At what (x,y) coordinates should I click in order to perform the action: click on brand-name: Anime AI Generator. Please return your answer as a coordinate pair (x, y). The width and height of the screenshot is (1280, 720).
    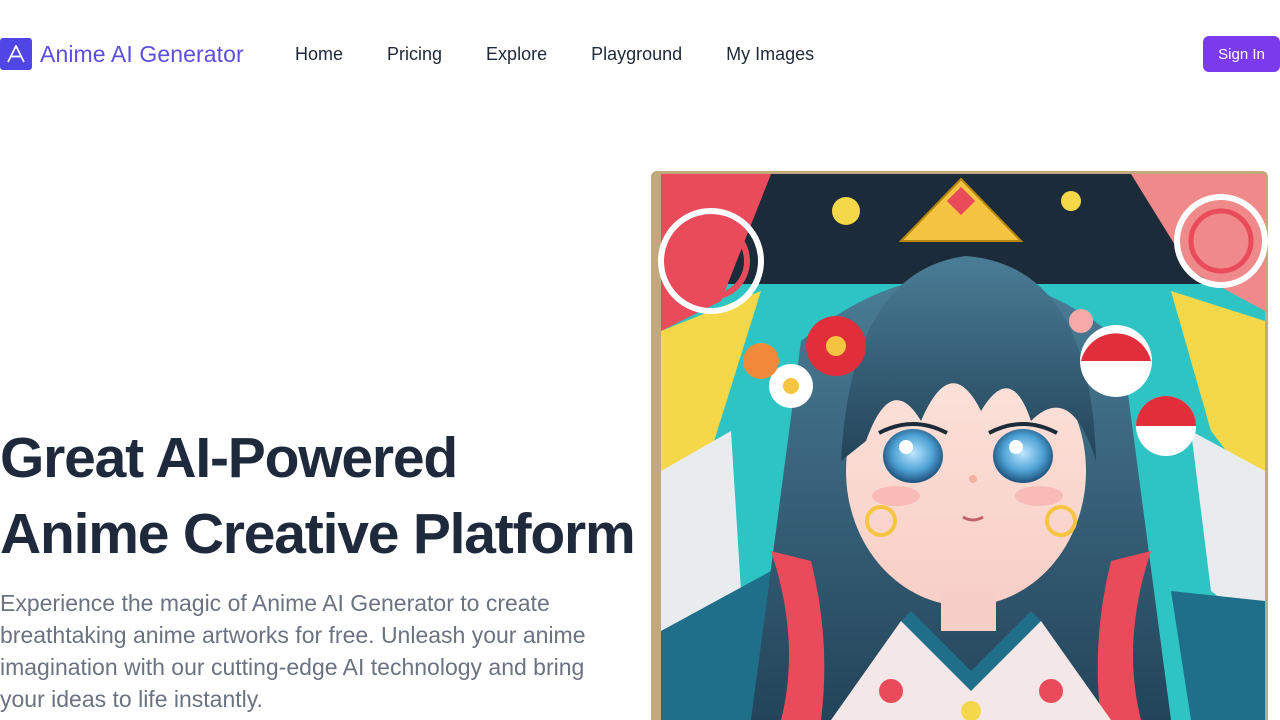
    Looking at the image, I should click on (142, 53).